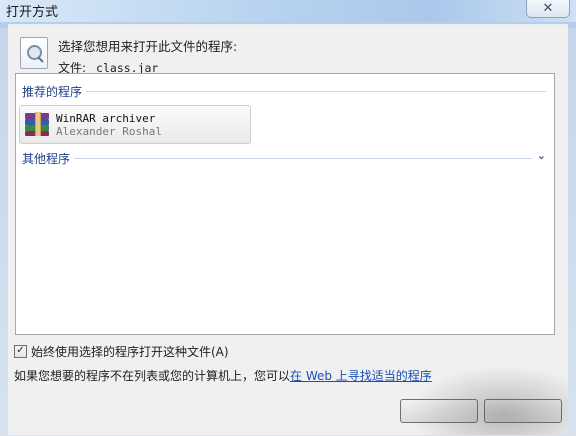 The height and width of the screenshot is (436, 576). I want to click on checkmark-icon: ✓, so click(20, 350).